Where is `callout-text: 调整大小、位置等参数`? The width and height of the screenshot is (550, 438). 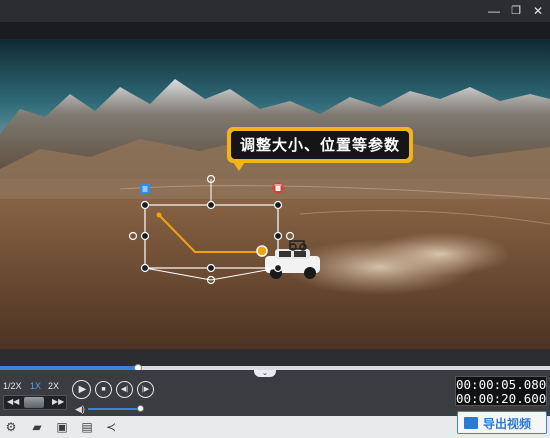 callout-text: 调整大小、位置等参数 is located at coordinates (320, 145).